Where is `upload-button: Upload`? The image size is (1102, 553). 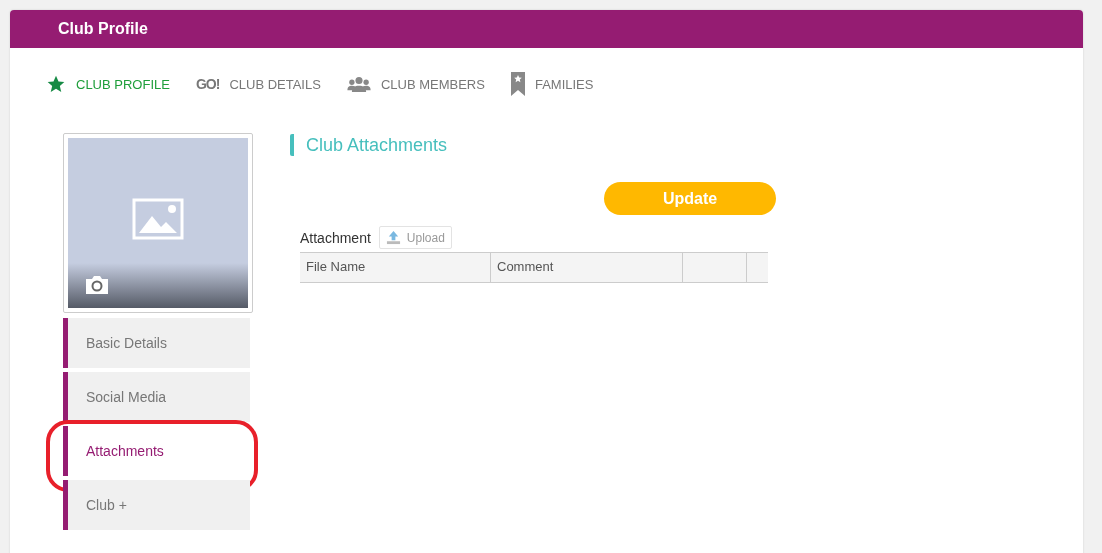 upload-button: Upload is located at coordinates (415, 237).